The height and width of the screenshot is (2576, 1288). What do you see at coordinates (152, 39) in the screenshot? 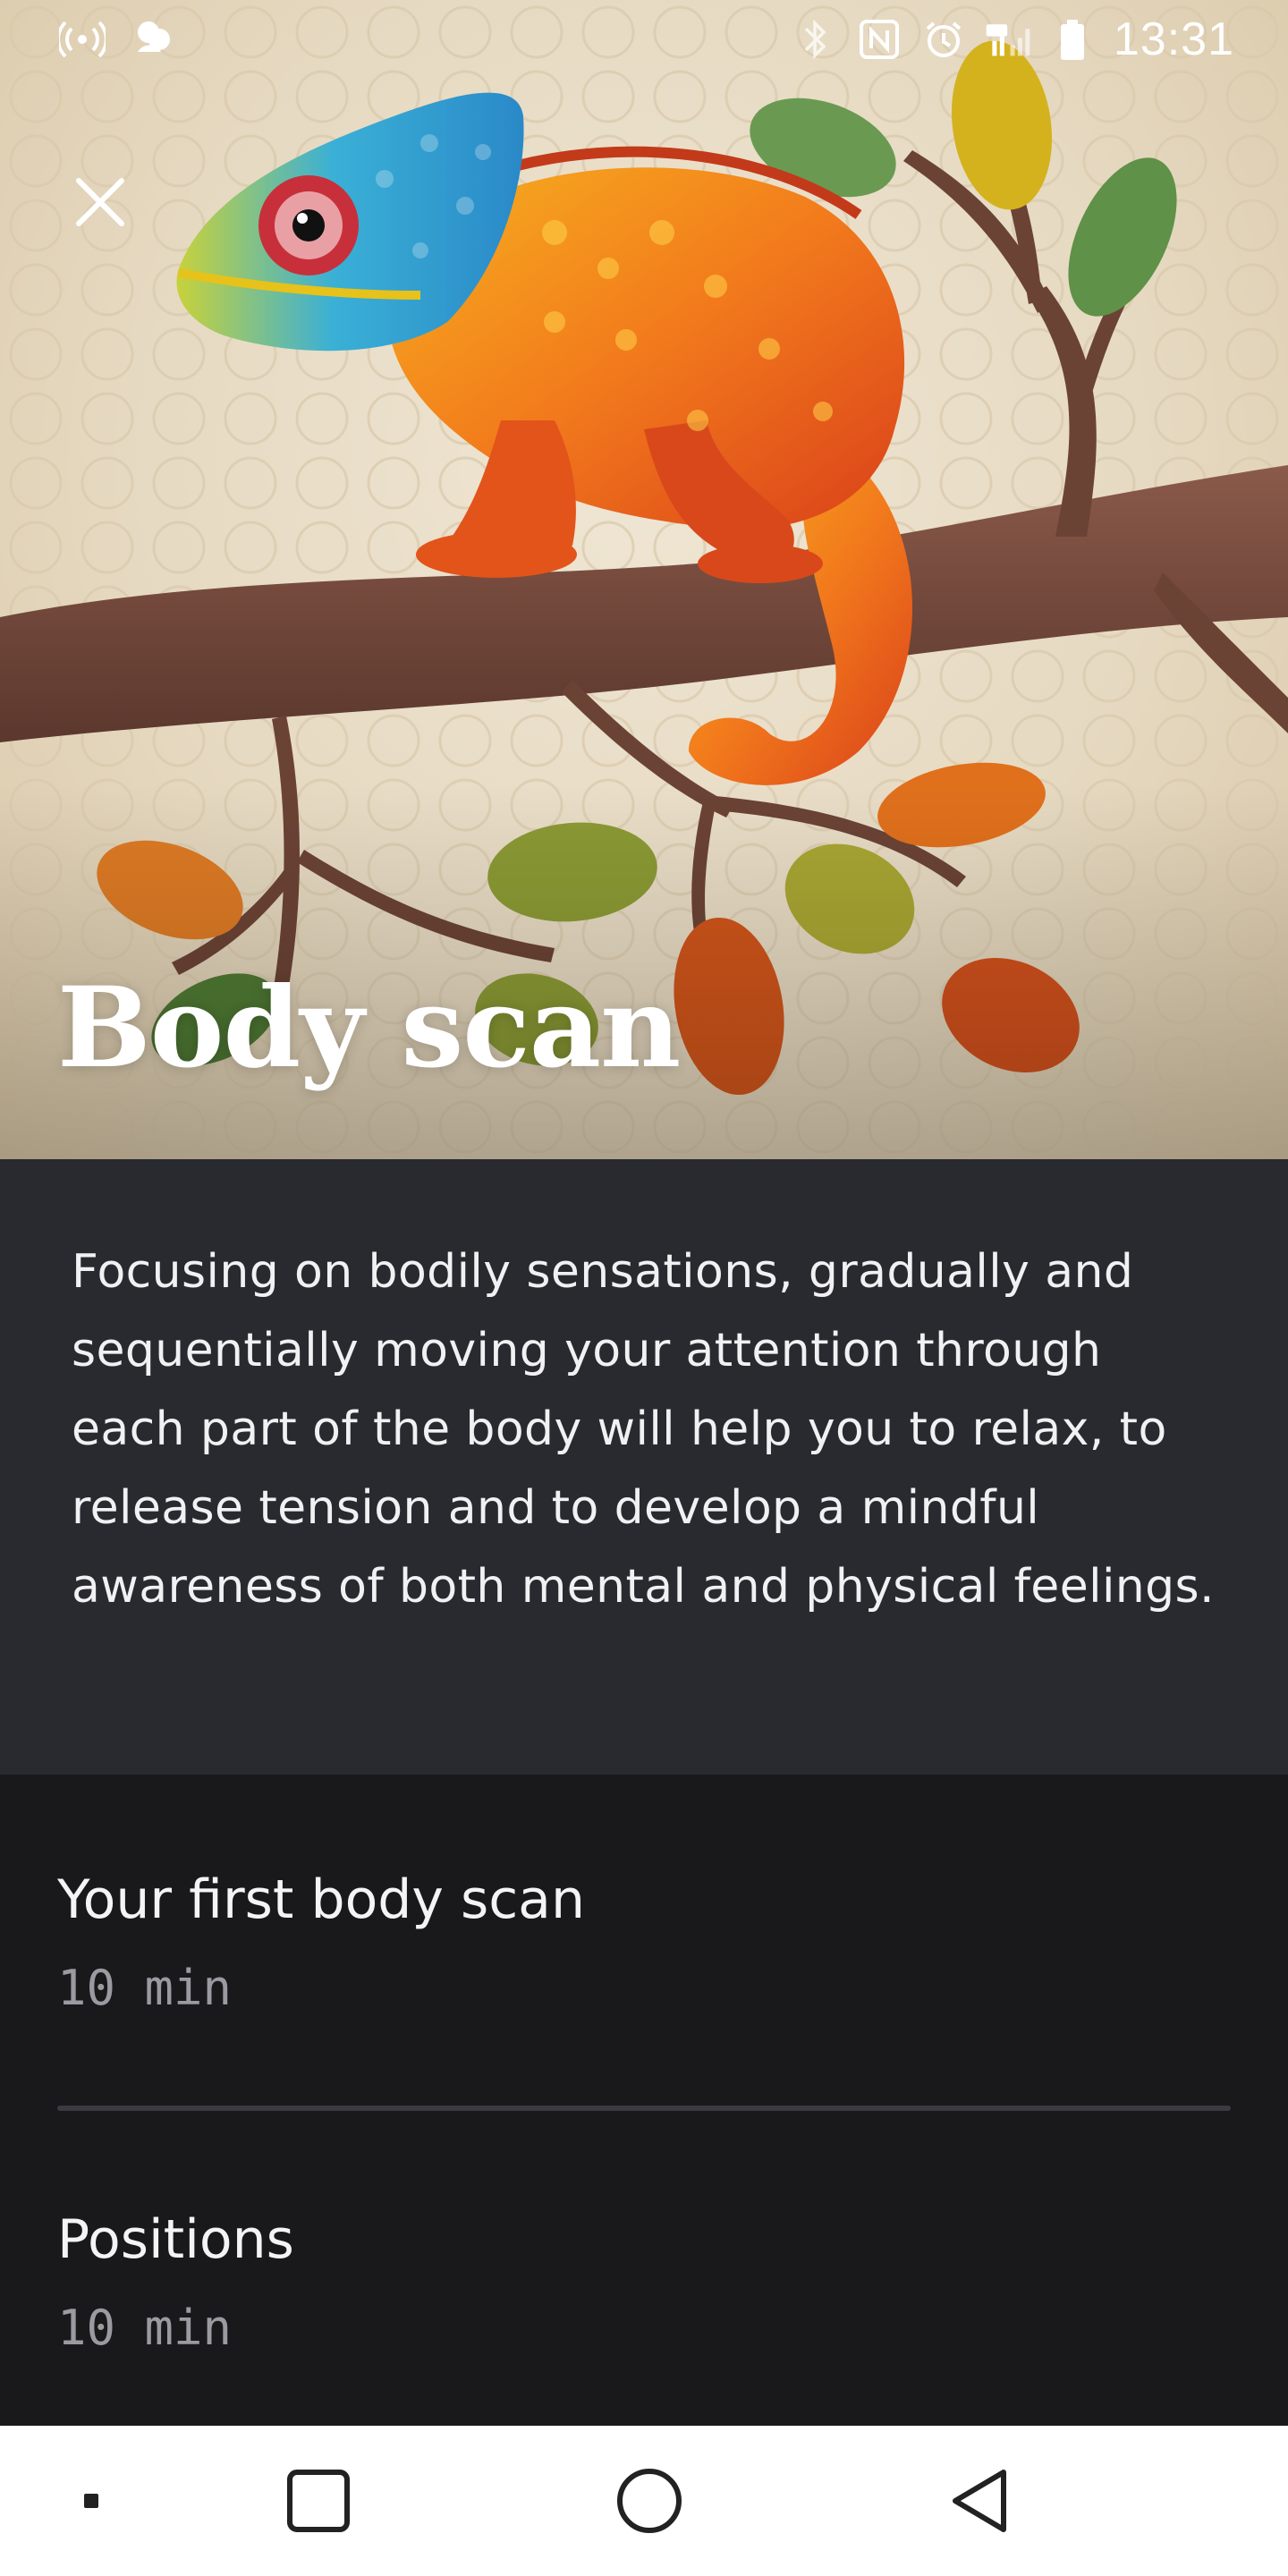
I see `app-notification-icon` at bounding box center [152, 39].